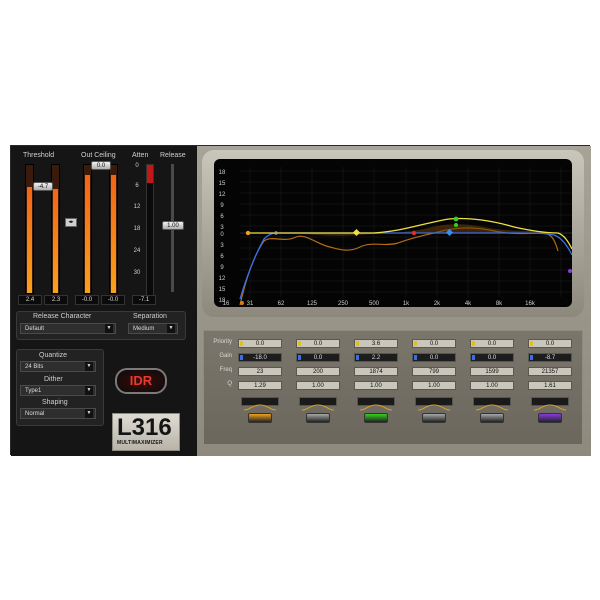 This screenshot has height=600, width=600. What do you see at coordinates (68, 328) in the screenshot?
I see `release-character-dropdown: Default ▼` at bounding box center [68, 328].